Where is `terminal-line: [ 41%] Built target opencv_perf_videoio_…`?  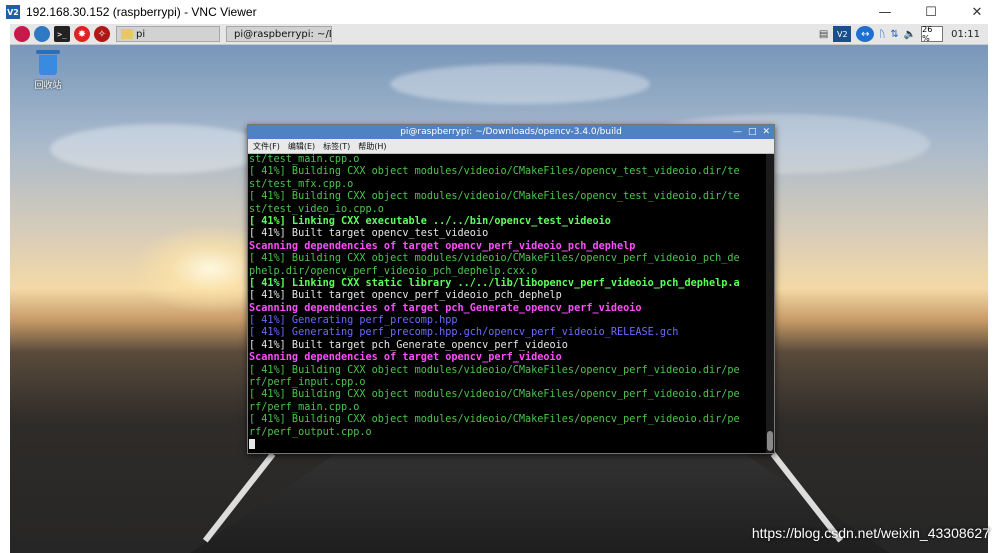 terminal-line: [ 41%] Built target opencv_perf_videoio_… is located at coordinates (405, 296).